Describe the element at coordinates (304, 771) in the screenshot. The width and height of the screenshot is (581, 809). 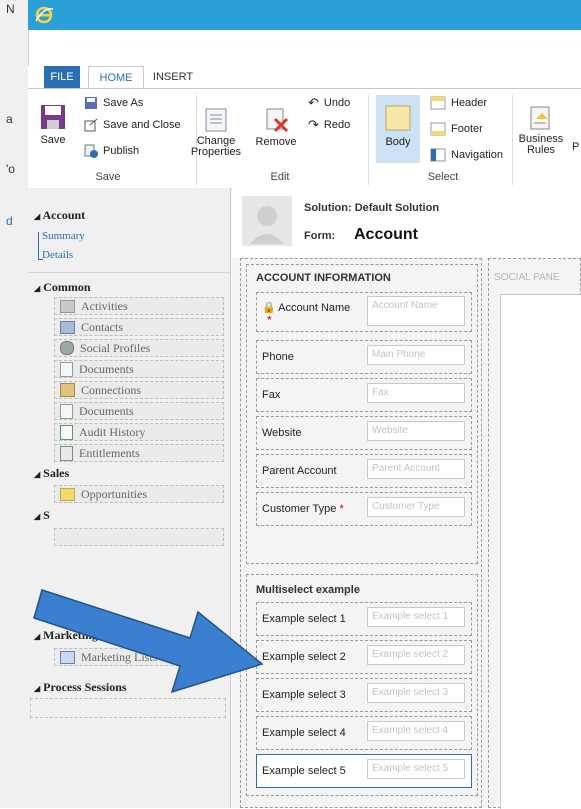
I see `field-label: Example select 5` at that location.